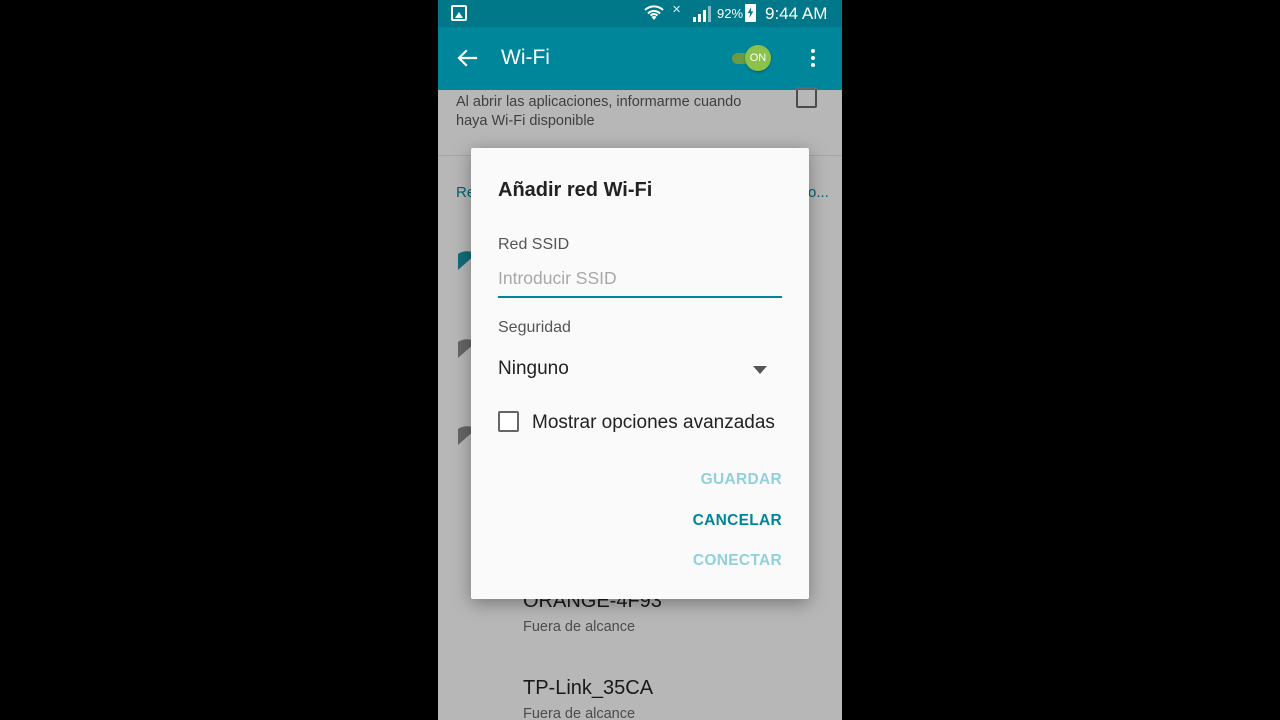 This screenshot has height=720, width=1280. I want to click on ssid-label: Red SSID, so click(534, 244).